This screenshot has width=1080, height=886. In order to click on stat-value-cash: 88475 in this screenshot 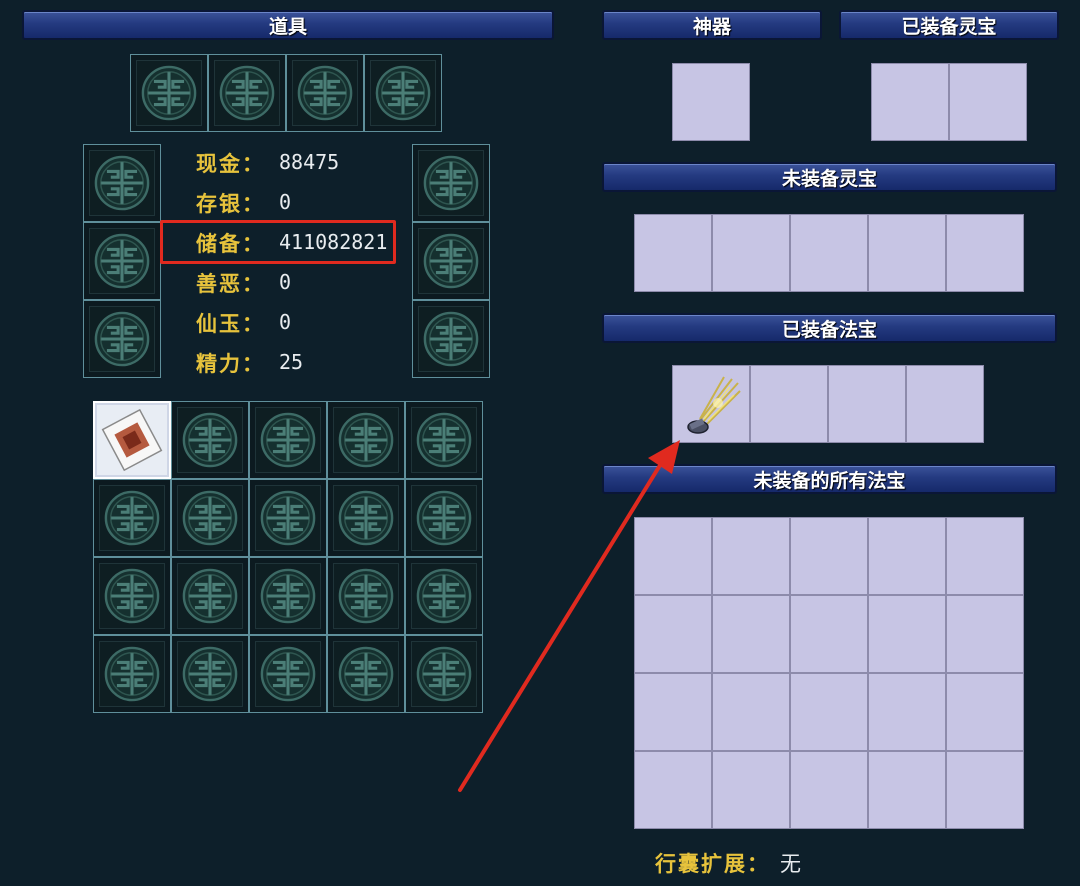, I will do `click(309, 162)`.